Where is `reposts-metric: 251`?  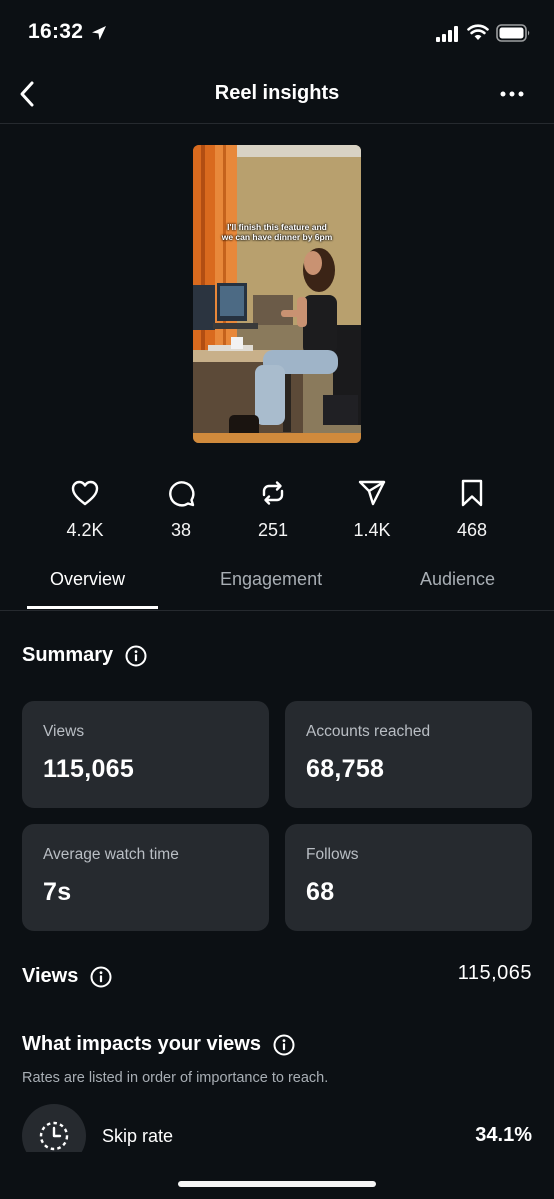 reposts-metric: 251 is located at coordinates (273, 509).